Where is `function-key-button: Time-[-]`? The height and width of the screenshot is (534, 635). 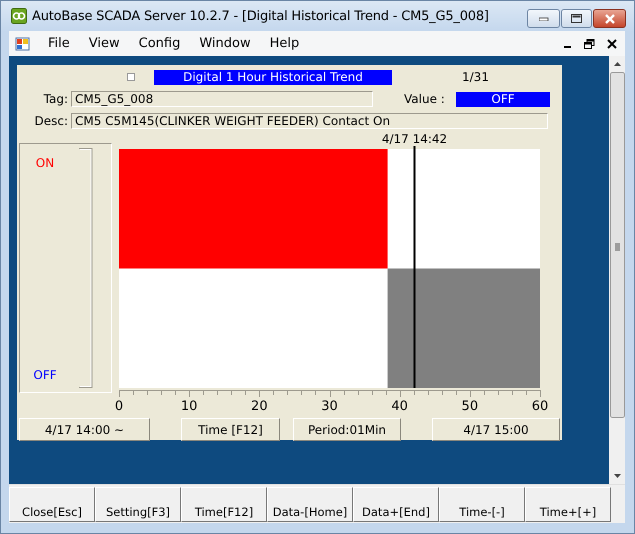
function-key-button: Time-[-] is located at coordinates (482, 504).